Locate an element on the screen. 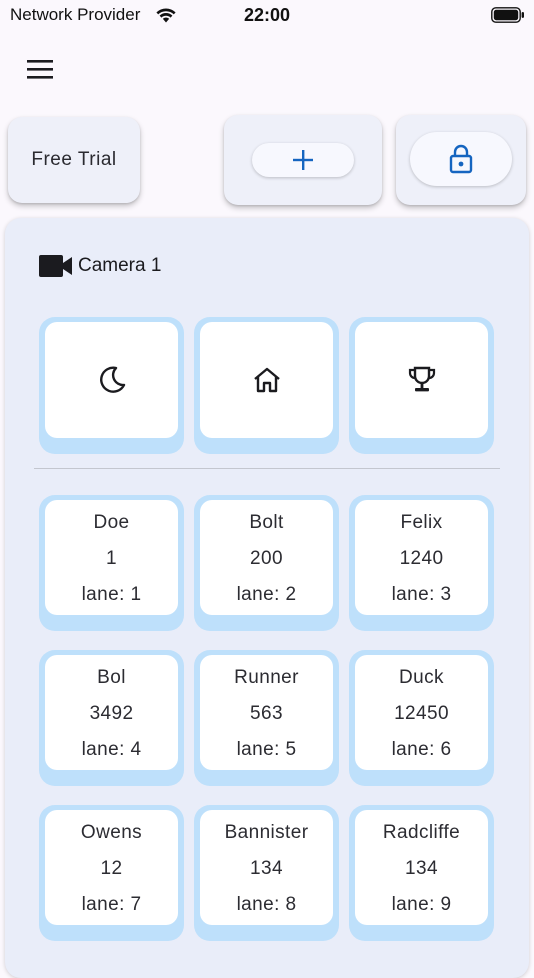 The width and height of the screenshot is (534, 978). lane-name: Runner is located at coordinates (266, 677).